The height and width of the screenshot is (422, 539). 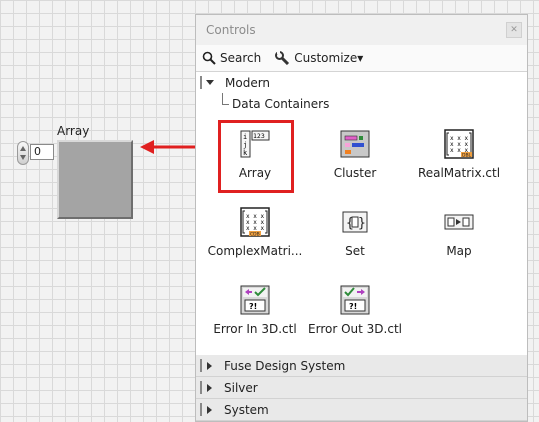 What do you see at coordinates (246, 409) in the screenshot?
I see `category-label: System` at bounding box center [246, 409].